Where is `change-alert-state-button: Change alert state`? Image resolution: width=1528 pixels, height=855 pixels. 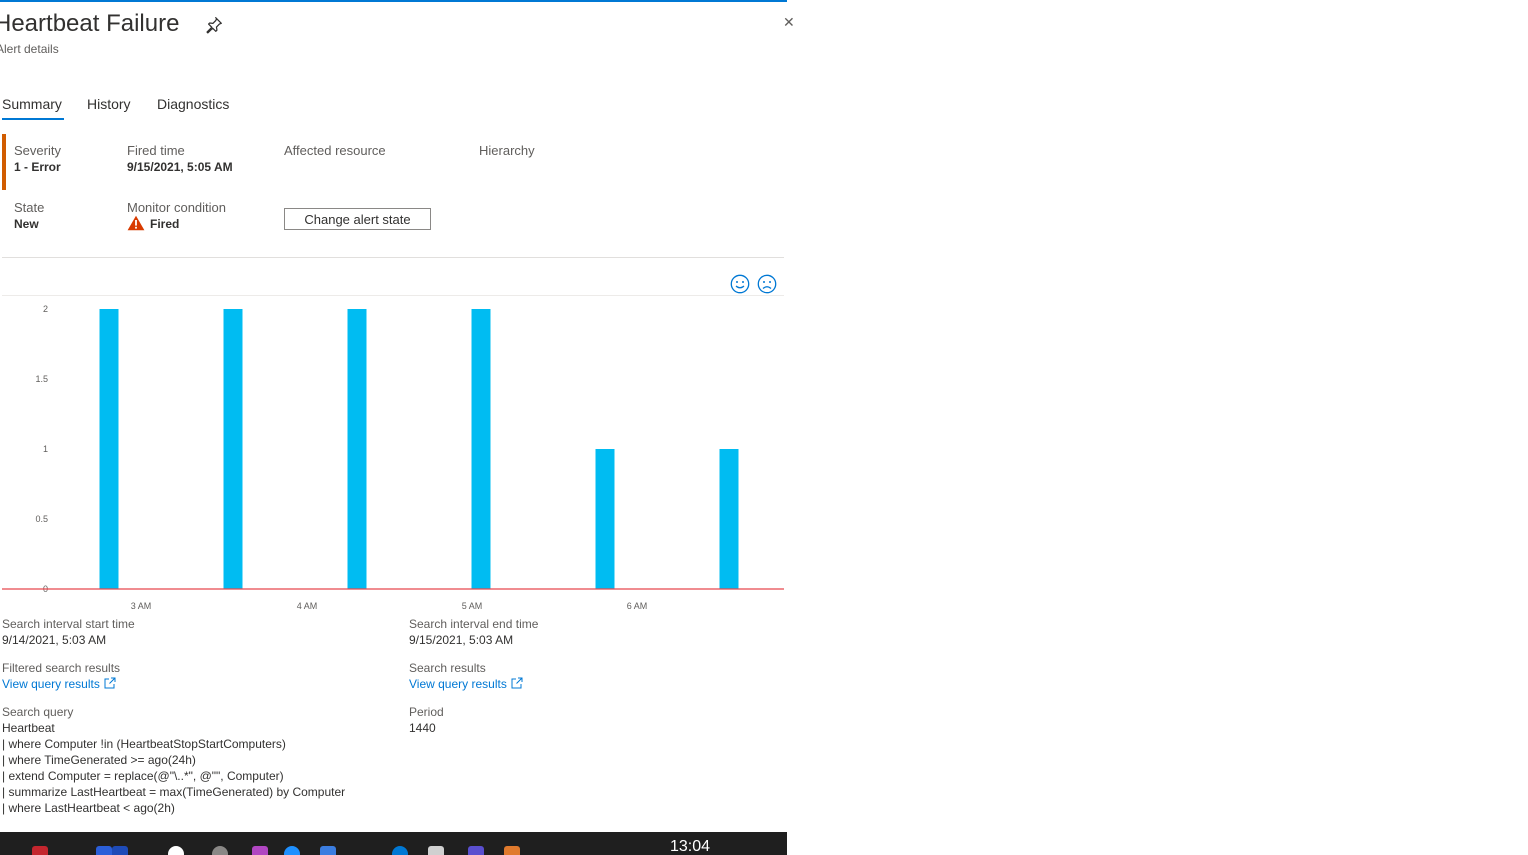 change-alert-state-button: Change alert state is located at coordinates (357, 219).